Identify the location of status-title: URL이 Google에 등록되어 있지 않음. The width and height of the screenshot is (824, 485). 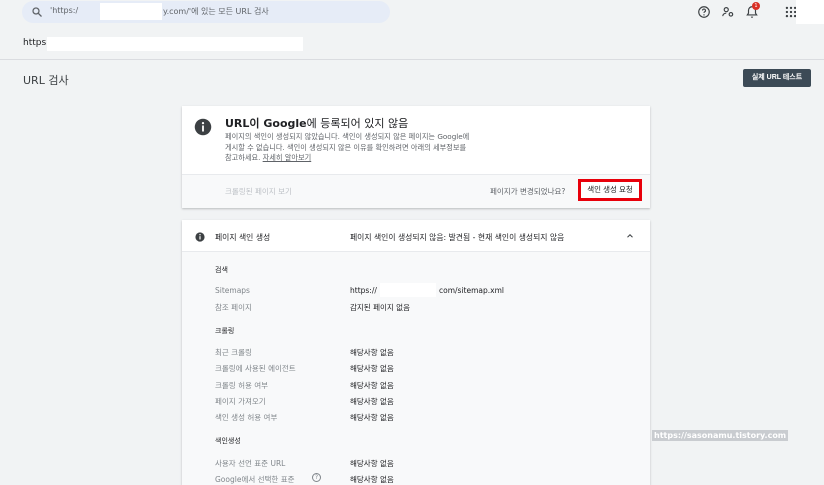
(316, 123).